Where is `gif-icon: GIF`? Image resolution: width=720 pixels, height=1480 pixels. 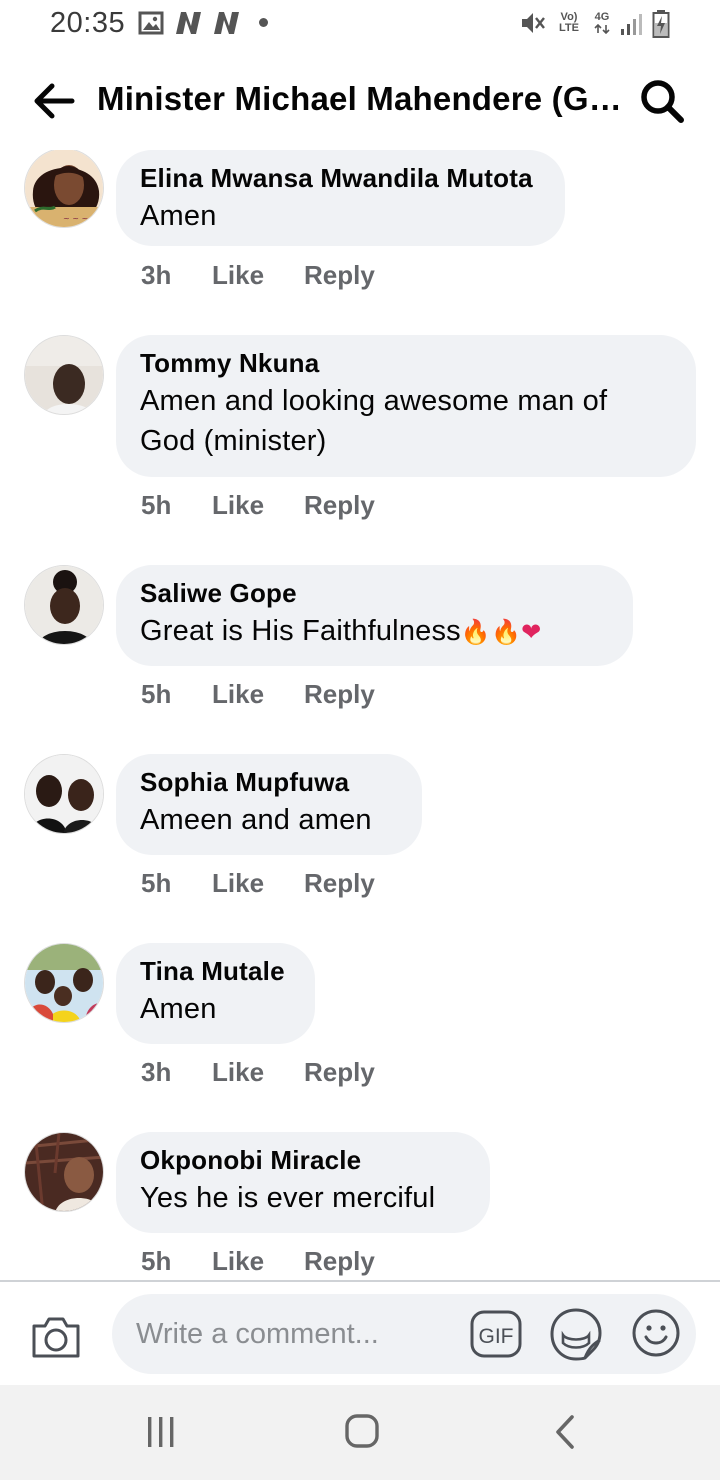 gif-icon: GIF is located at coordinates (496, 1334).